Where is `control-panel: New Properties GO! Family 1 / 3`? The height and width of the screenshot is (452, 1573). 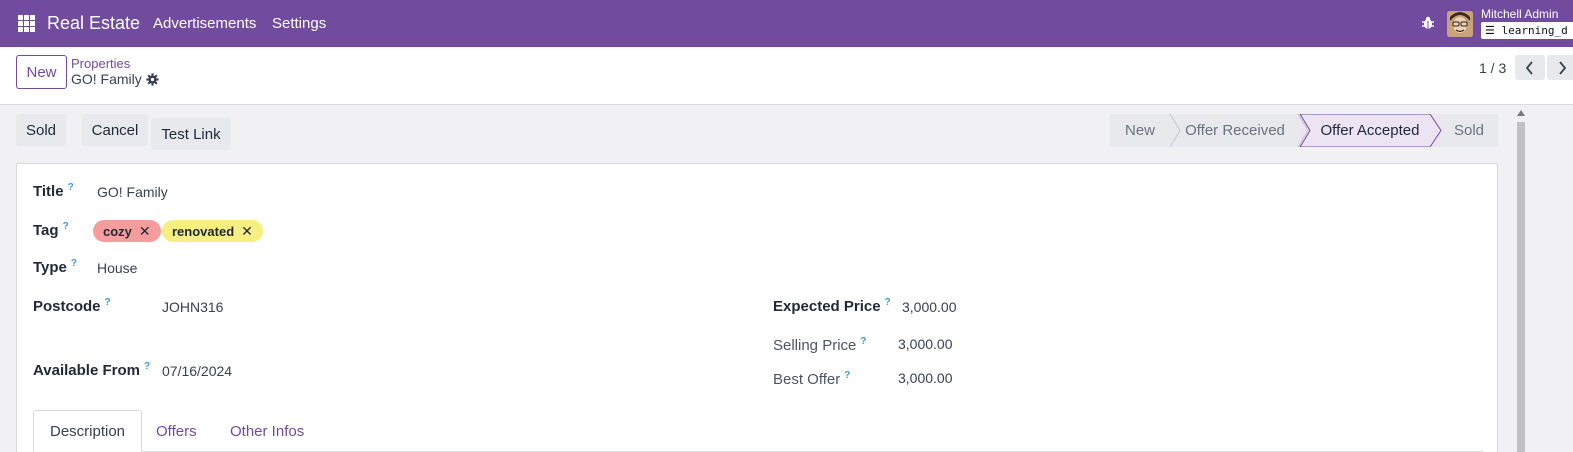
control-panel: New Properties GO! Family 1 / 3 is located at coordinates (786, 76).